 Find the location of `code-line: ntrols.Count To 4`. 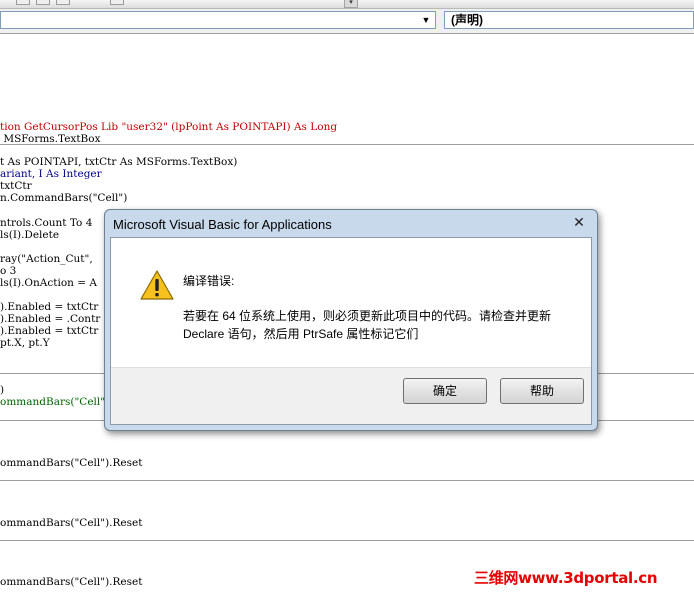

code-line: ntrols.Count To 4 is located at coordinates (46, 223).